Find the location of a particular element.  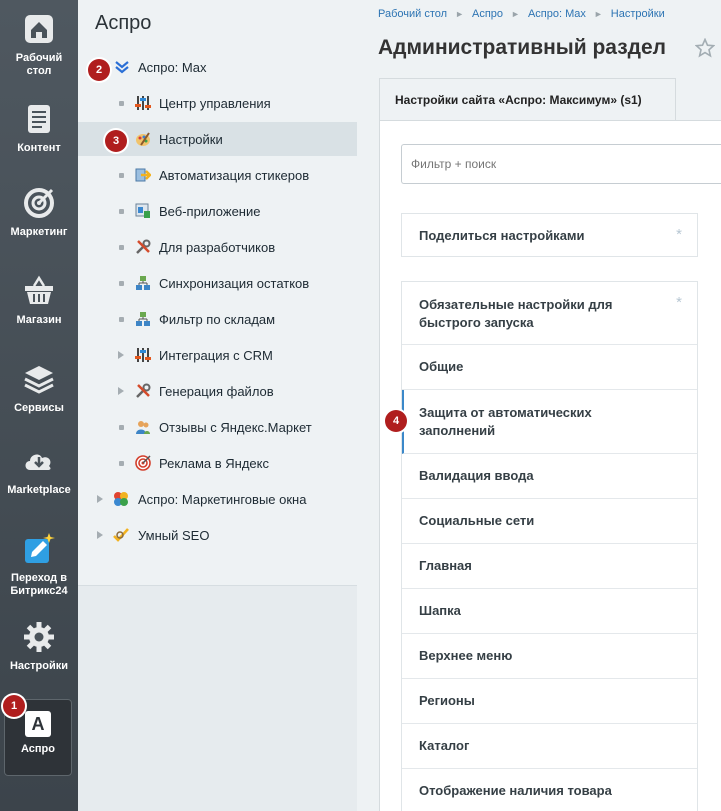

rail-item-services: Сервисы is located at coordinates (39, 388).